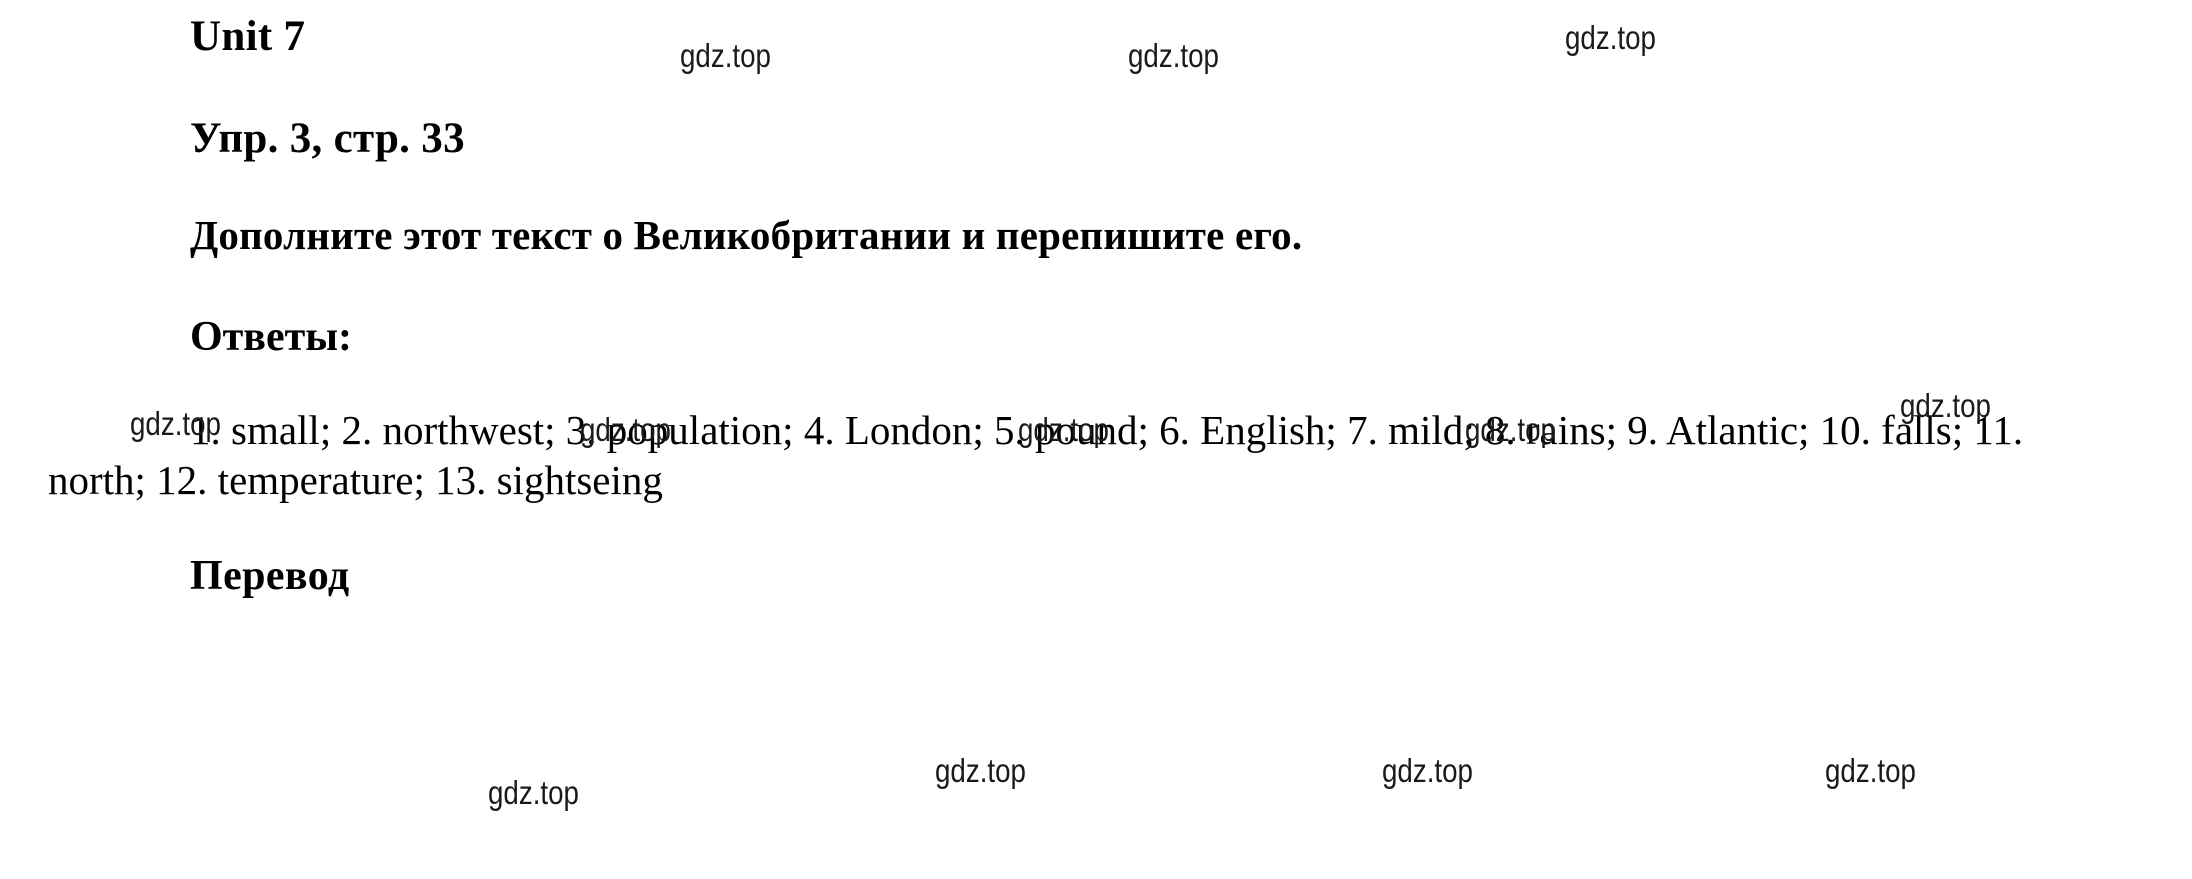 Image resolution: width=2192 pixels, height=879 pixels. What do you see at coordinates (980, 770) in the screenshot?
I see `watermark-10: gdz.top` at bounding box center [980, 770].